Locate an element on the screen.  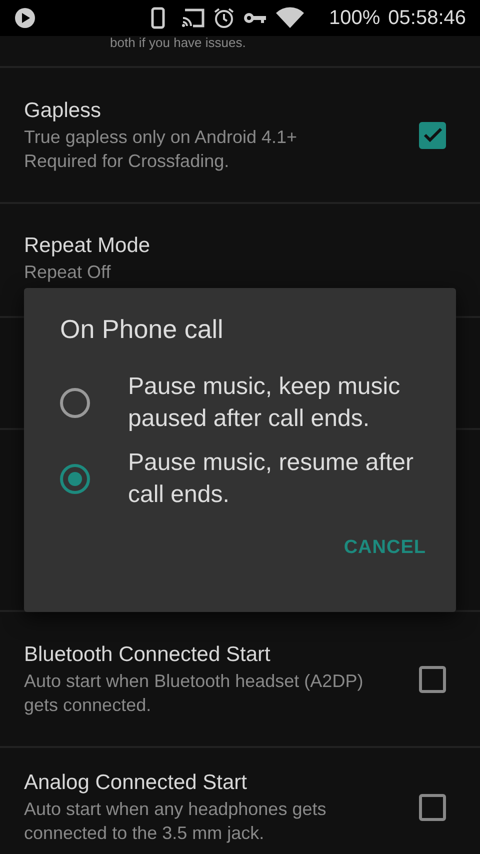
option-label: Pause music, resume after call ends. is located at coordinates (271, 479).